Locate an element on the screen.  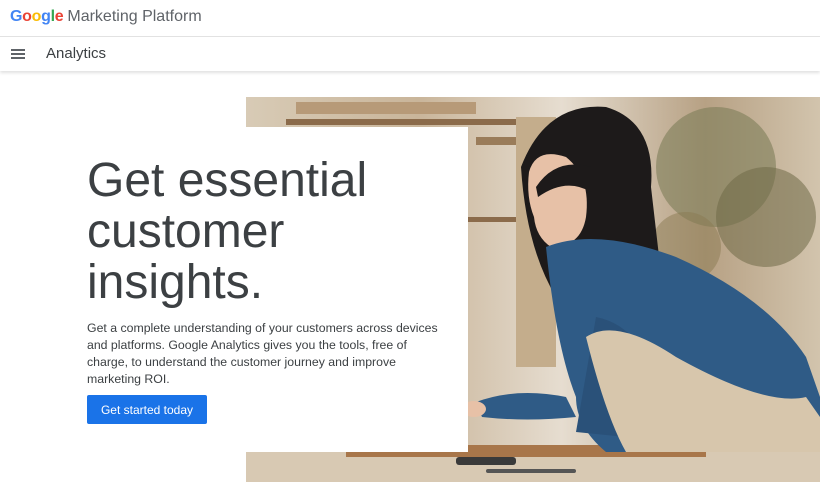
google-letter: g is located at coordinates (46, 16).